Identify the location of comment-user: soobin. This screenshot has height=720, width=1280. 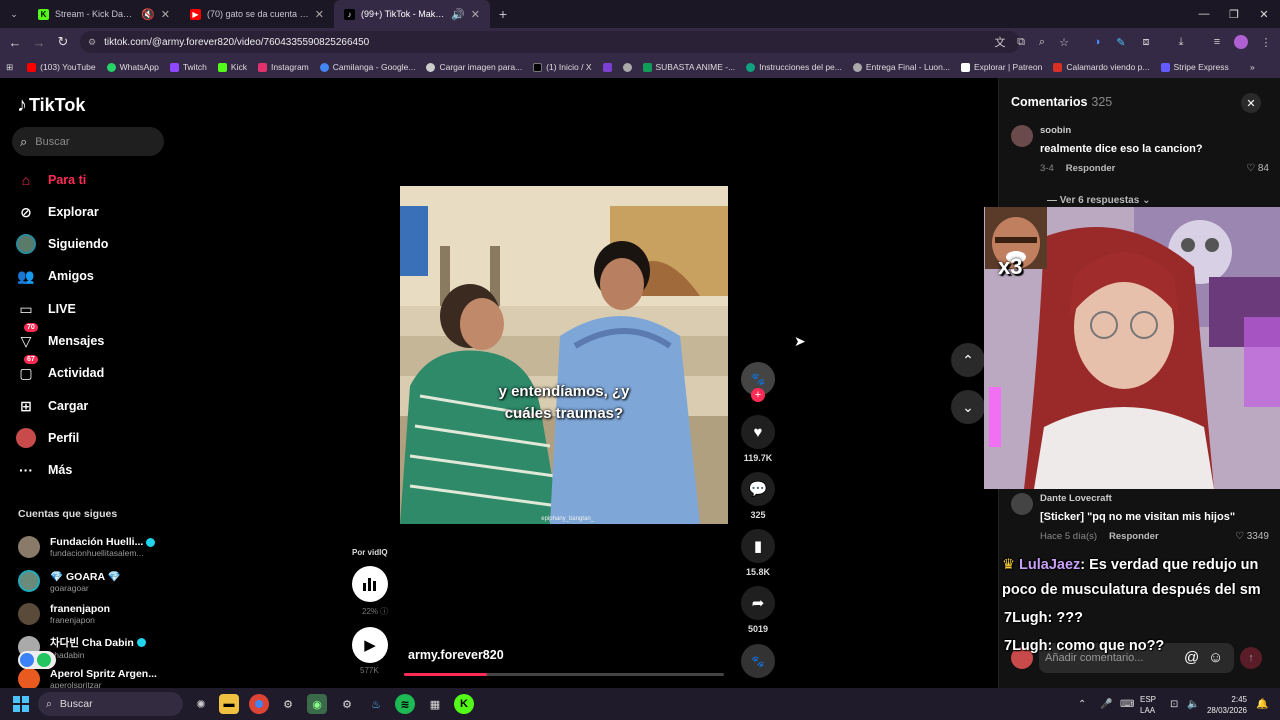
(1055, 130).